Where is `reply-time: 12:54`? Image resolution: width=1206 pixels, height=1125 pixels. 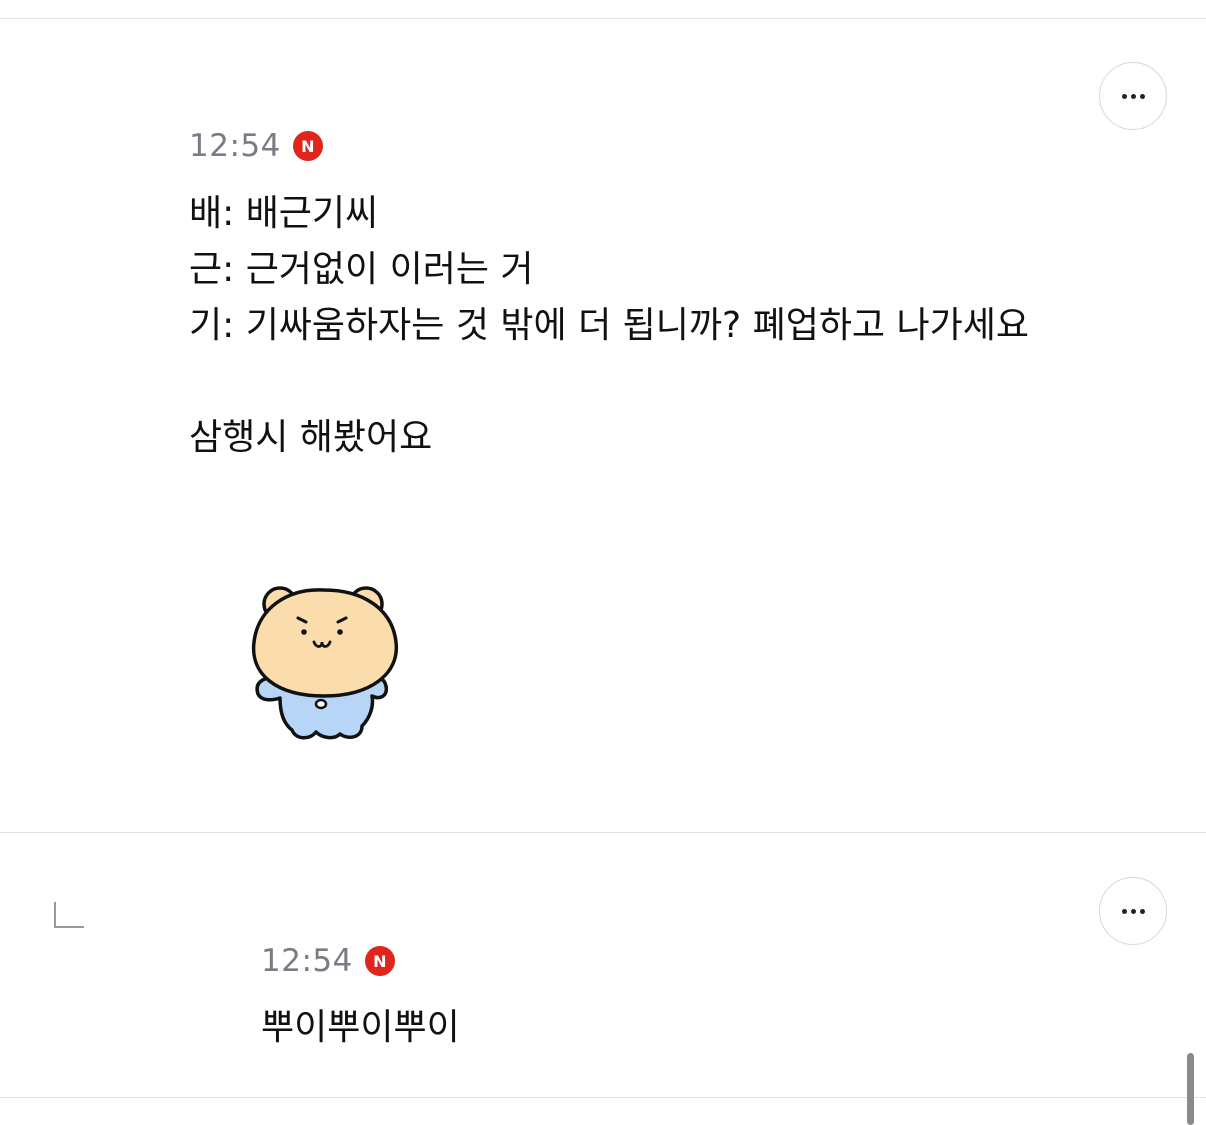
reply-time: 12:54 is located at coordinates (307, 961).